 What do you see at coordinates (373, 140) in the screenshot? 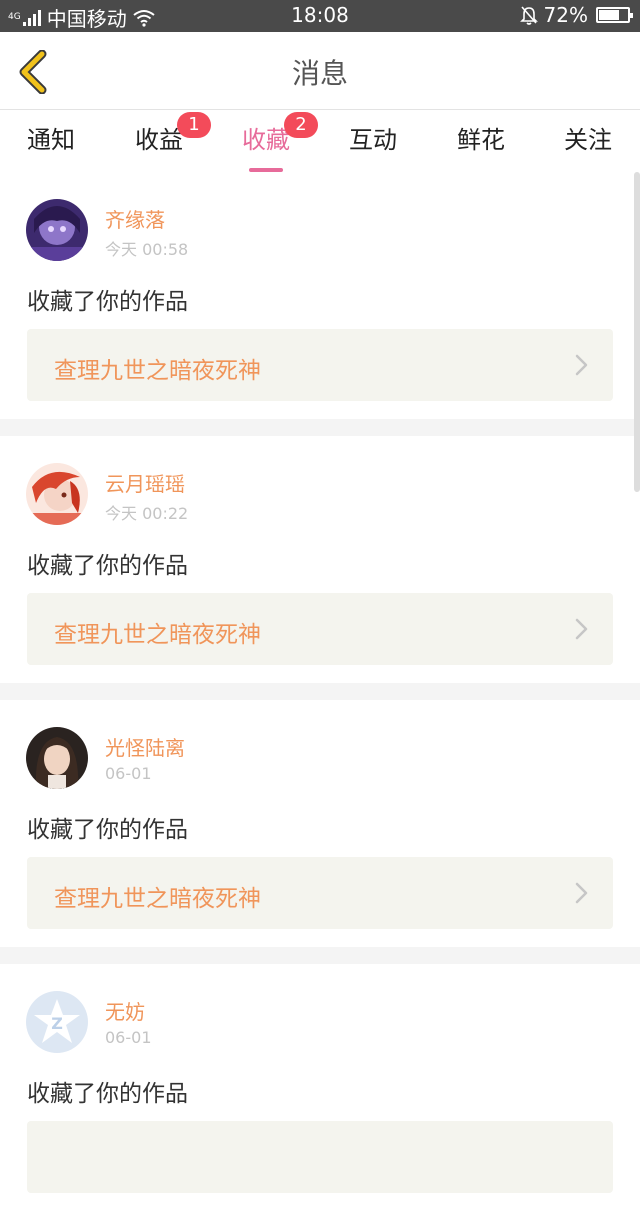
I see `tab-label: 互动` at bounding box center [373, 140].